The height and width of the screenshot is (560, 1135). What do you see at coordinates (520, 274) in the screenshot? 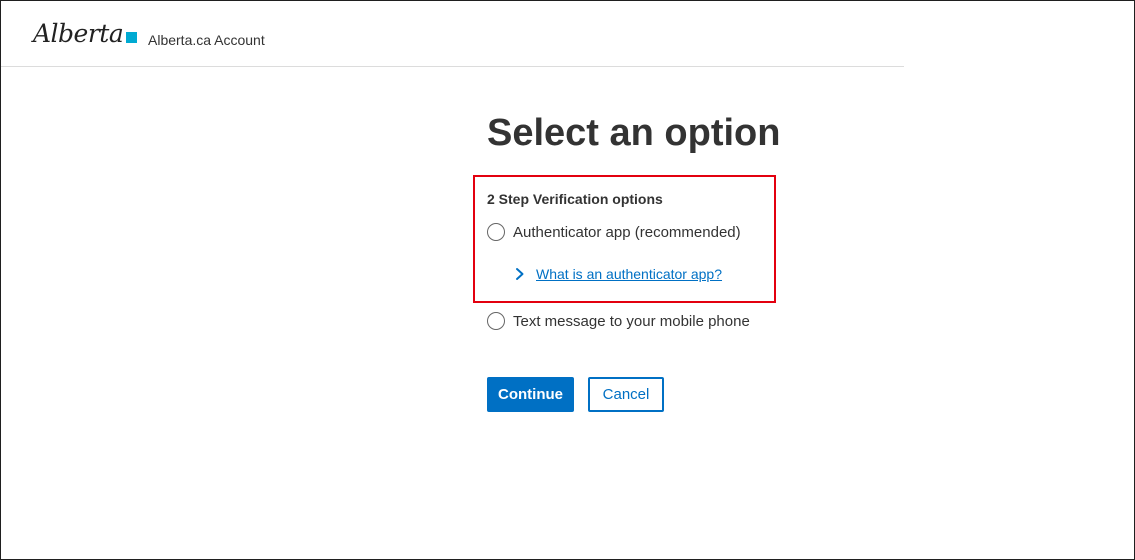
I see `chevron-right-icon` at bounding box center [520, 274].